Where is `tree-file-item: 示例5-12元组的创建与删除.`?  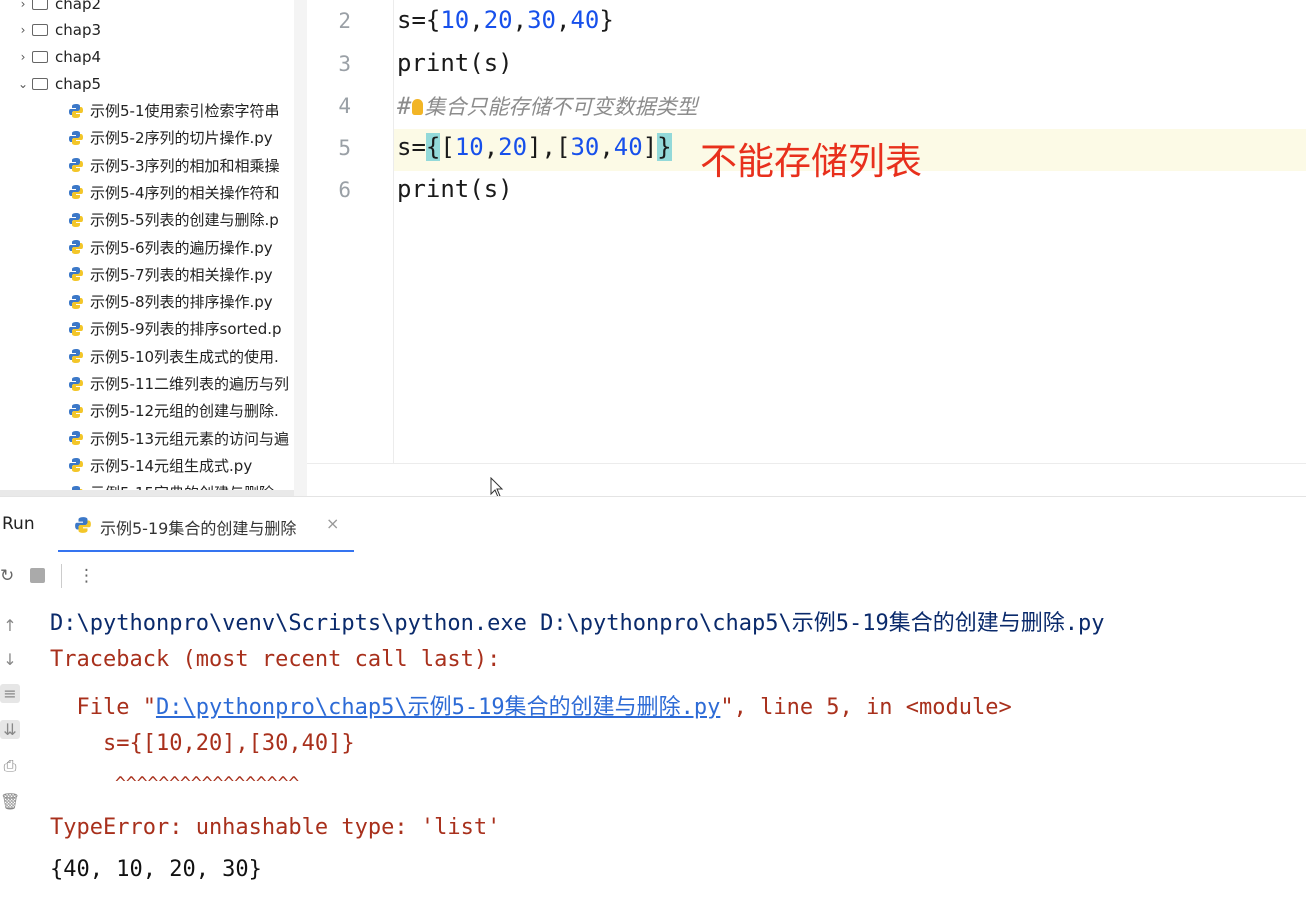
tree-file-item: 示例5-12元组的创建与删除. is located at coordinates (173, 410).